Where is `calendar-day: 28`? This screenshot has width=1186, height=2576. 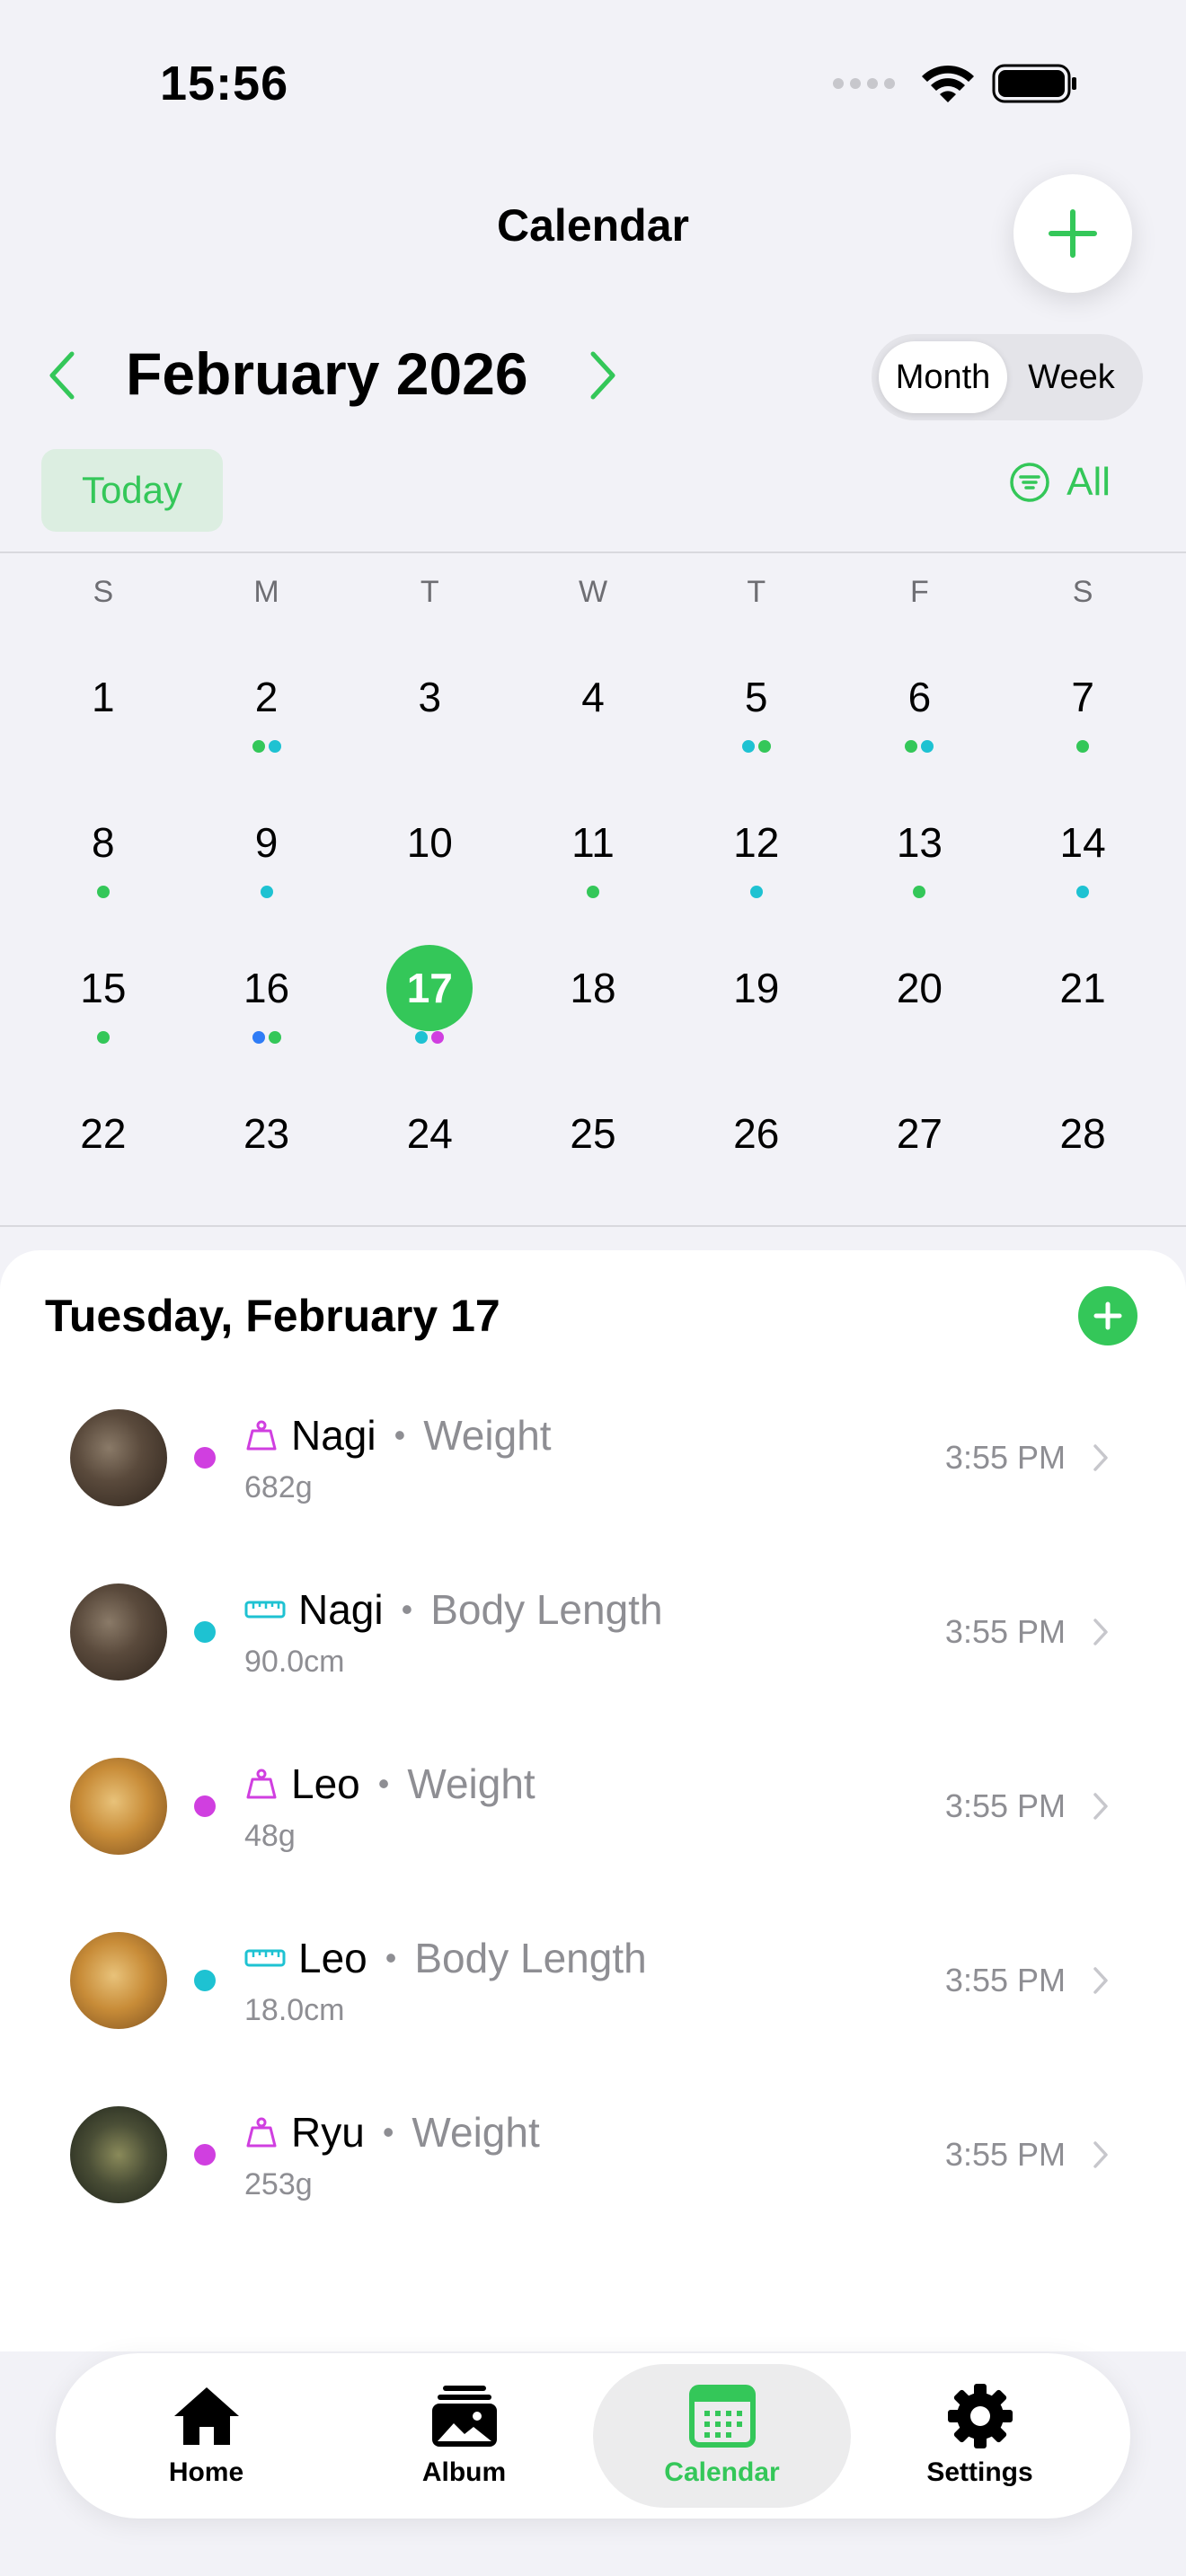 calendar-day: 28 is located at coordinates (1082, 1138).